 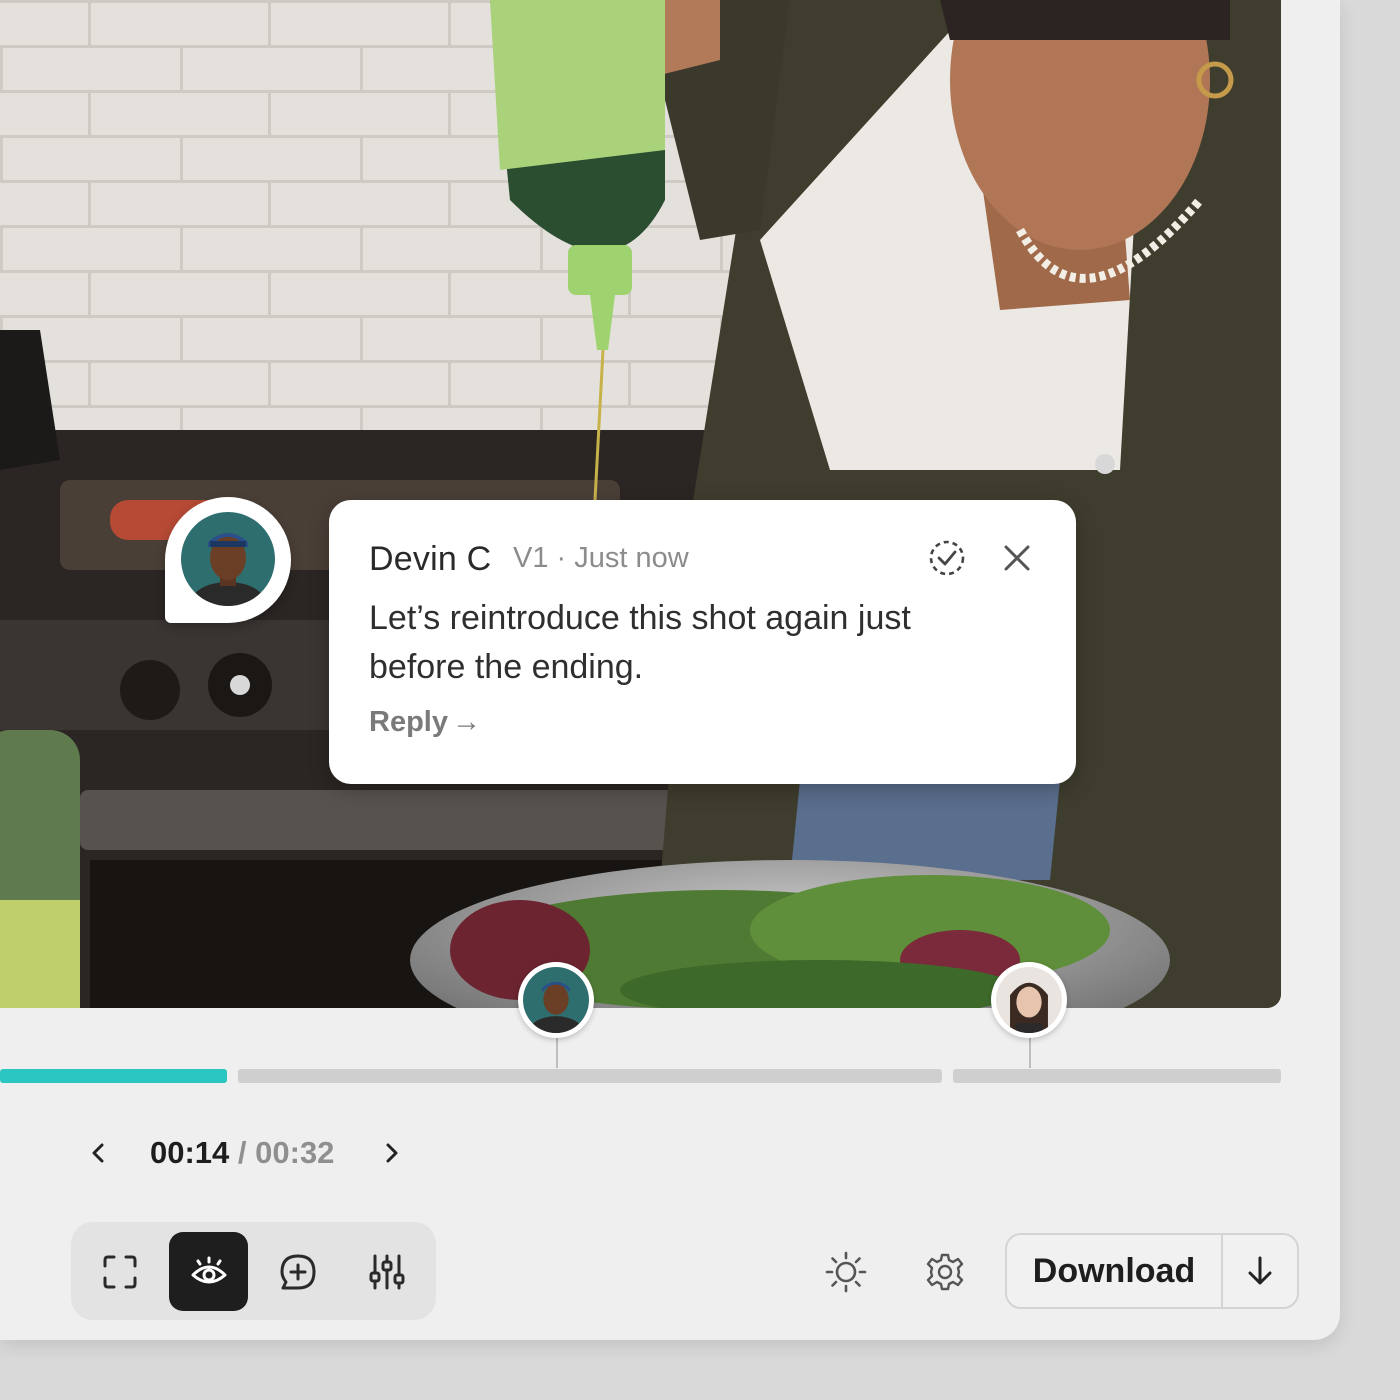 What do you see at coordinates (466, 722) in the screenshot?
I see `arrow-right-icon: →` at bounding box center [466, 722].